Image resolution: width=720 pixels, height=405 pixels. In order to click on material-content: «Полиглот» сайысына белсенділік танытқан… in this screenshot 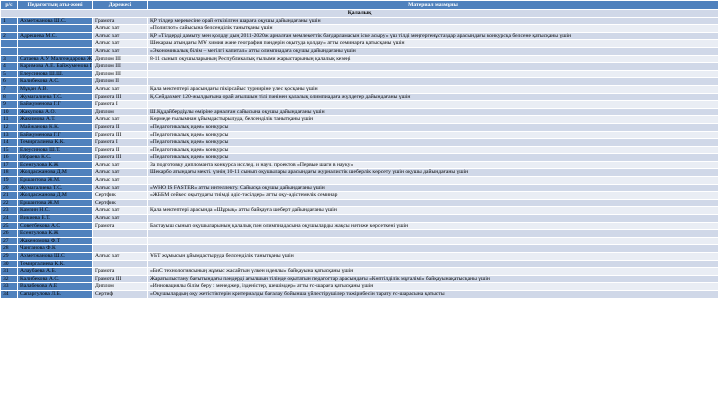, I will do `click(433, 28)`.